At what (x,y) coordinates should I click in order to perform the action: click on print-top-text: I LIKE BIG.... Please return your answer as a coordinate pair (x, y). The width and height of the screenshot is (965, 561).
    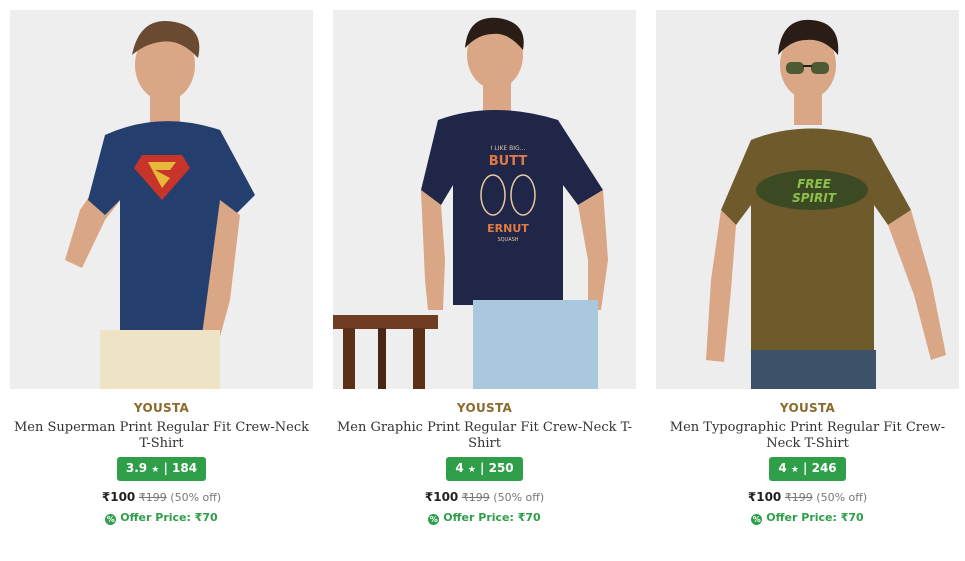
    Looking at the image, I should click on (508, 148).